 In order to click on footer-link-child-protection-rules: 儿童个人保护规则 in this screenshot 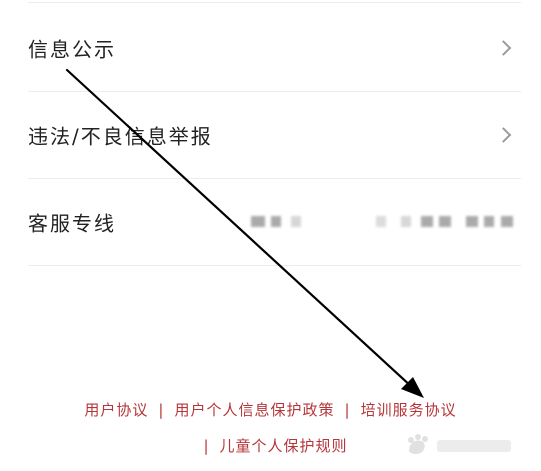, I will do `click(284, 446)`.